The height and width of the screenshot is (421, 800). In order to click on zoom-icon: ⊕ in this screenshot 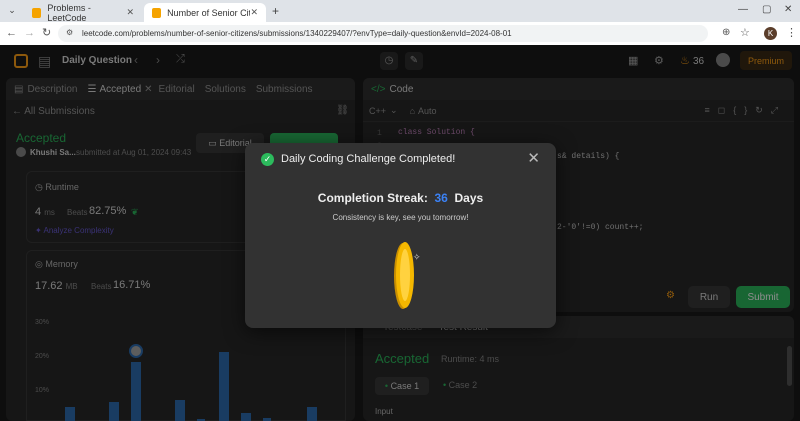, I will do `click(726, 32)`.